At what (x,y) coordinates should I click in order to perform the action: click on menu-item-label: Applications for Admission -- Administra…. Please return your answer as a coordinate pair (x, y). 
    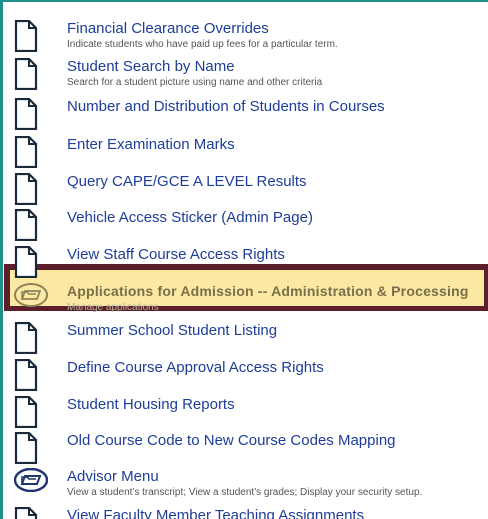
    Looking at the image, I should click on (268, 291).